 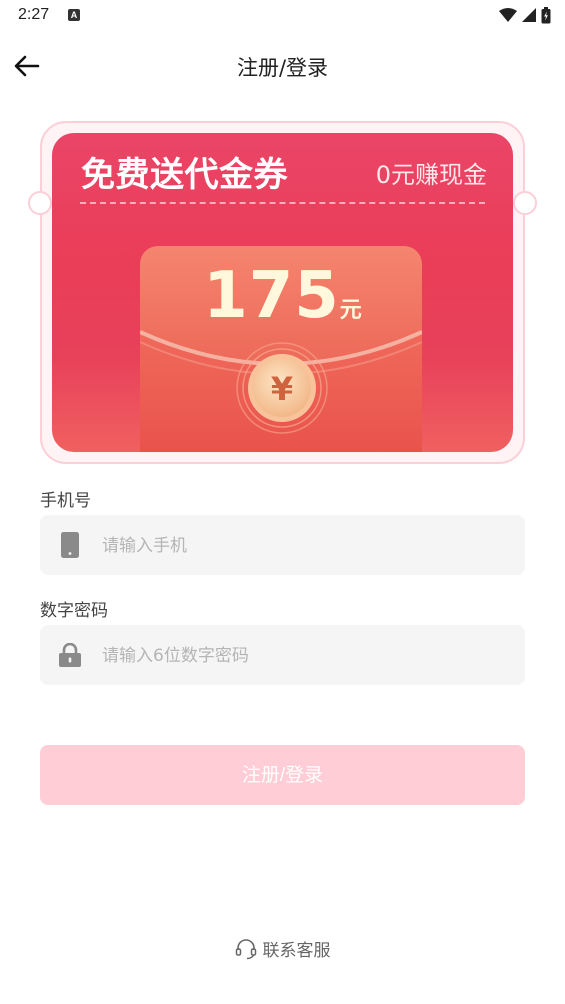 I want to click on register-login-button: 注册/登录, so click(x=282, y=775).